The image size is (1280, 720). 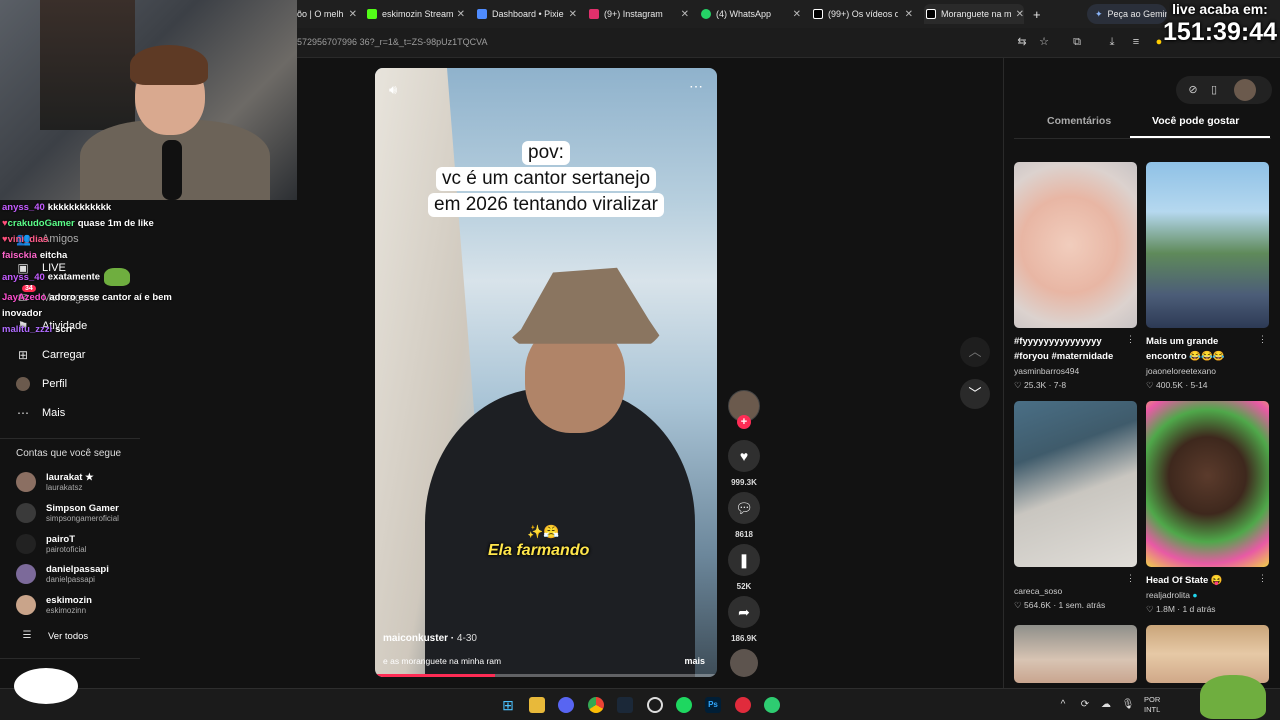 What do you see at coordinates (713, 705) in the screenshot?
I see `photoshop-icon: Ps` at bounding box center [713, 705].